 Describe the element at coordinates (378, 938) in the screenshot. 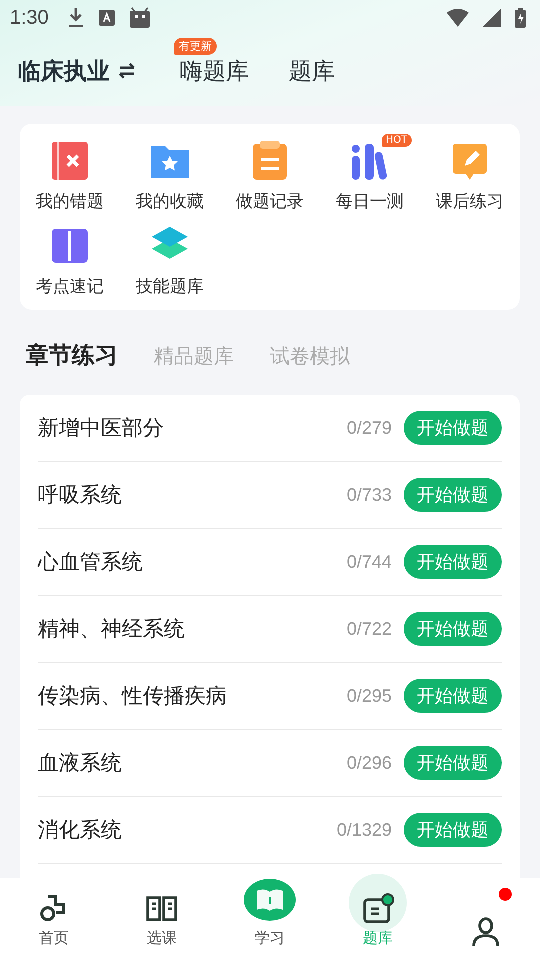

I see `nav-label: 题库` at that location.